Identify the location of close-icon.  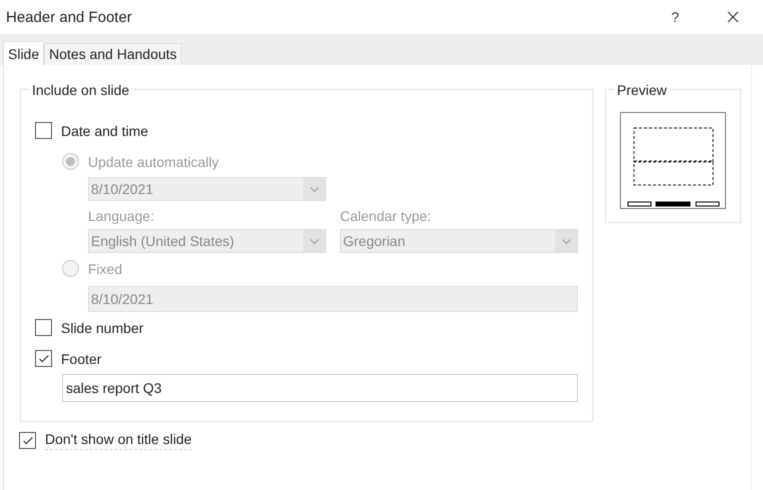
(733, 17).